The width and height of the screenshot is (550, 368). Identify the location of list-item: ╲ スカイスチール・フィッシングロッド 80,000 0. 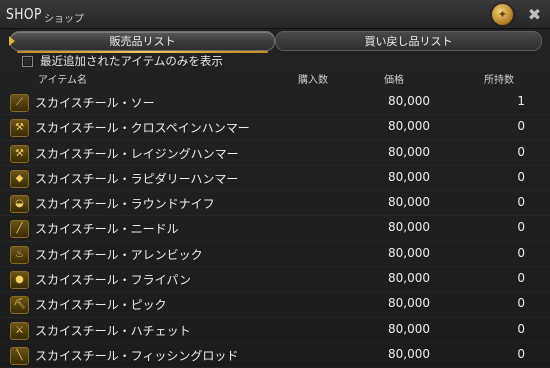
(275, 355).